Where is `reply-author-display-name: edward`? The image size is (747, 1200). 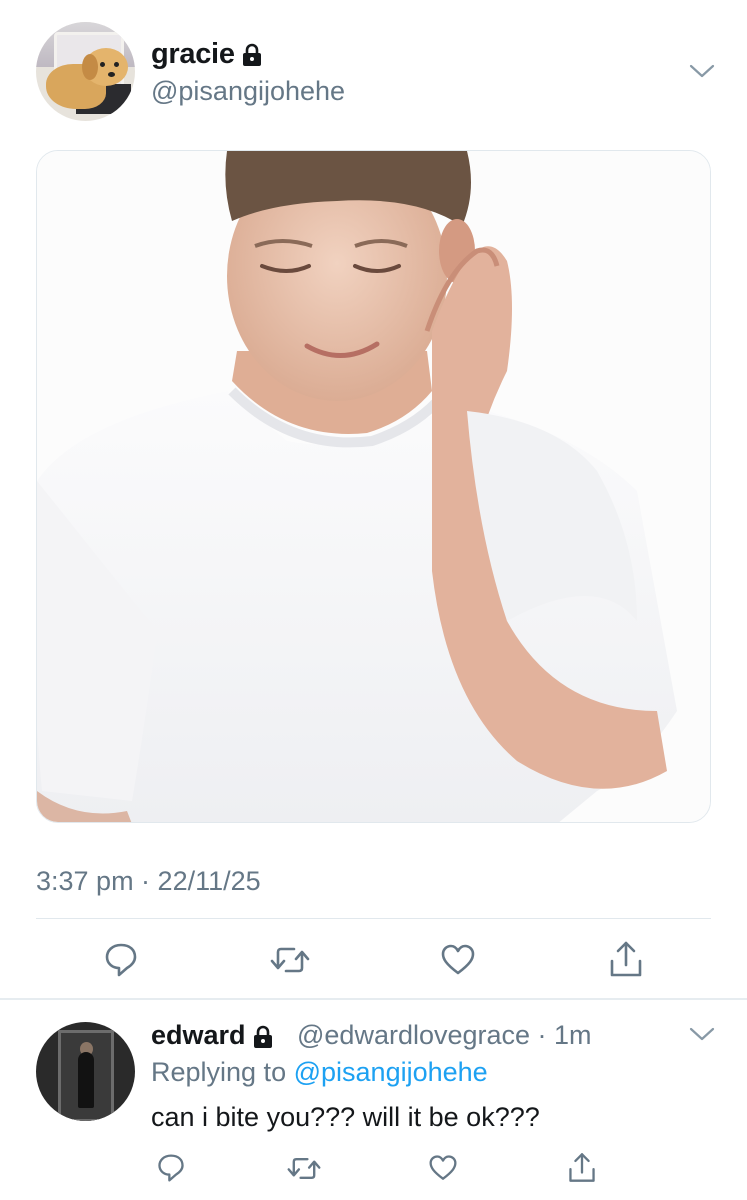
reply-author-display-name: edward is located at coordinates (212, 1035).